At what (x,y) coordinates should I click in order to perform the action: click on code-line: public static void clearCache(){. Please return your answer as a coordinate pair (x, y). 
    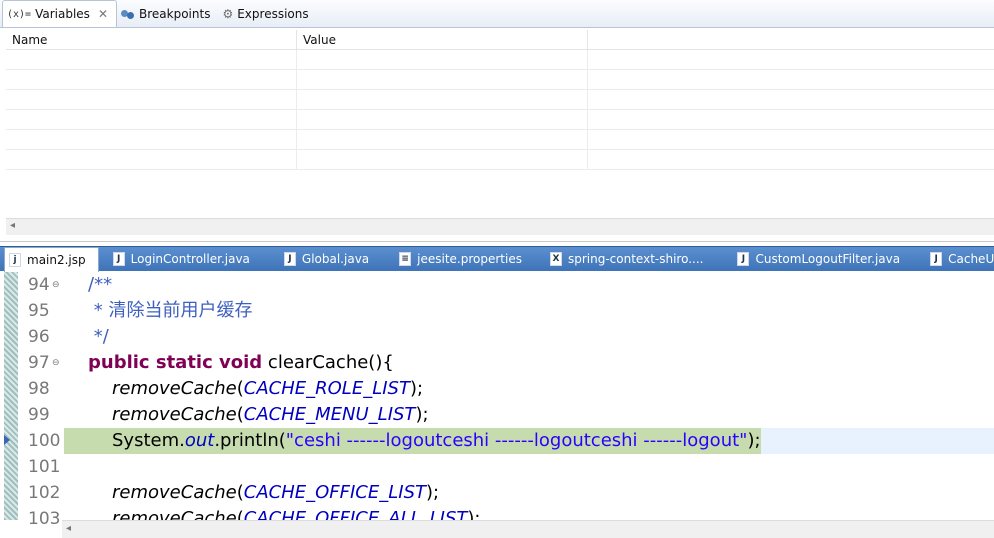
    Looking at the image, I should click on (529, 363).